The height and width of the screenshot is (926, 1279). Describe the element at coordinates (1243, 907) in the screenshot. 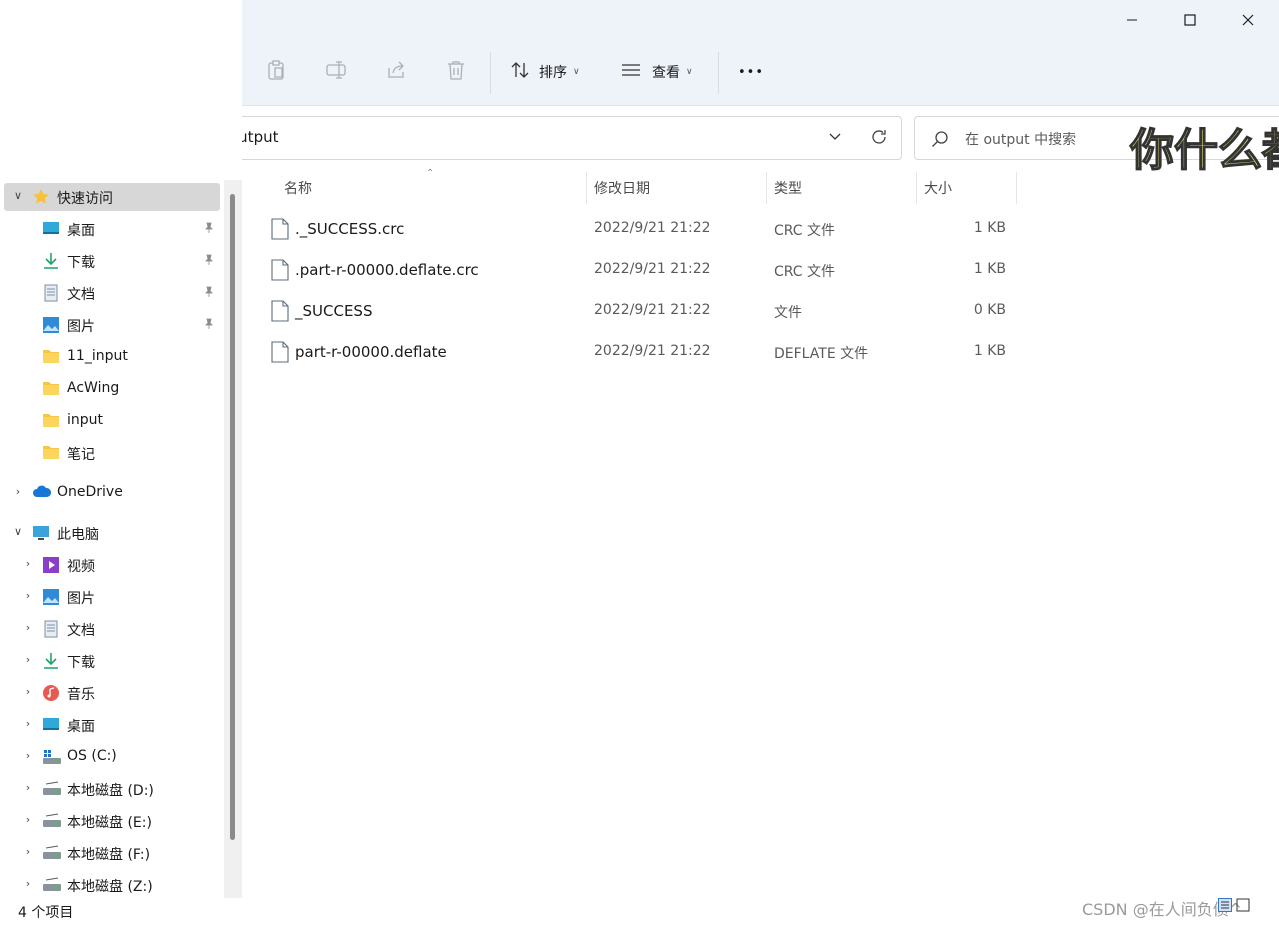

I see `tiles-view-icon` at that location.